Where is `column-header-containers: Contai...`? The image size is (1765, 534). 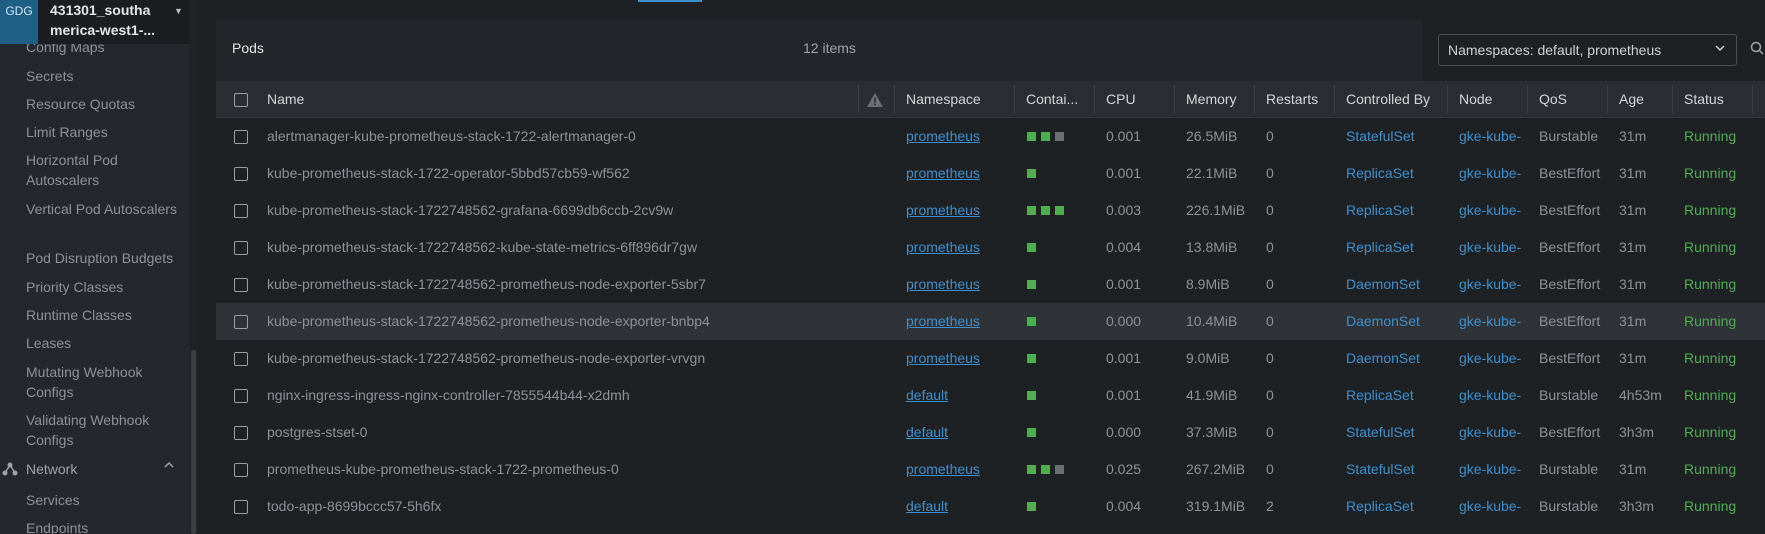 column-header-containers: Contai... is located at coordinates (1052, 99).